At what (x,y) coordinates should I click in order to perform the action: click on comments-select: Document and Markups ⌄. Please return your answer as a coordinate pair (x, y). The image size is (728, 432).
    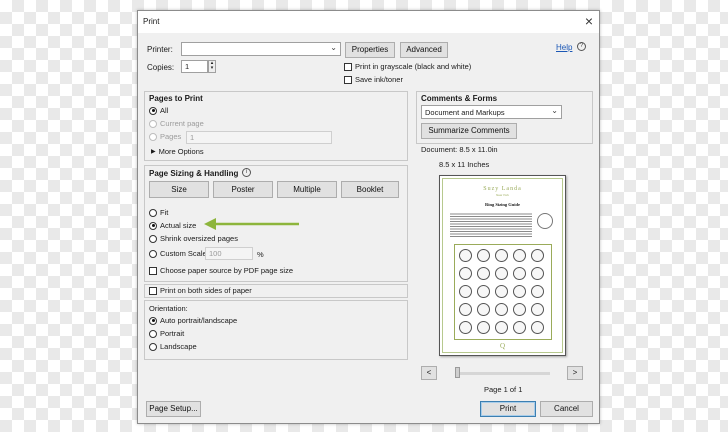
    Looking at the image, I should click on (491, 112).